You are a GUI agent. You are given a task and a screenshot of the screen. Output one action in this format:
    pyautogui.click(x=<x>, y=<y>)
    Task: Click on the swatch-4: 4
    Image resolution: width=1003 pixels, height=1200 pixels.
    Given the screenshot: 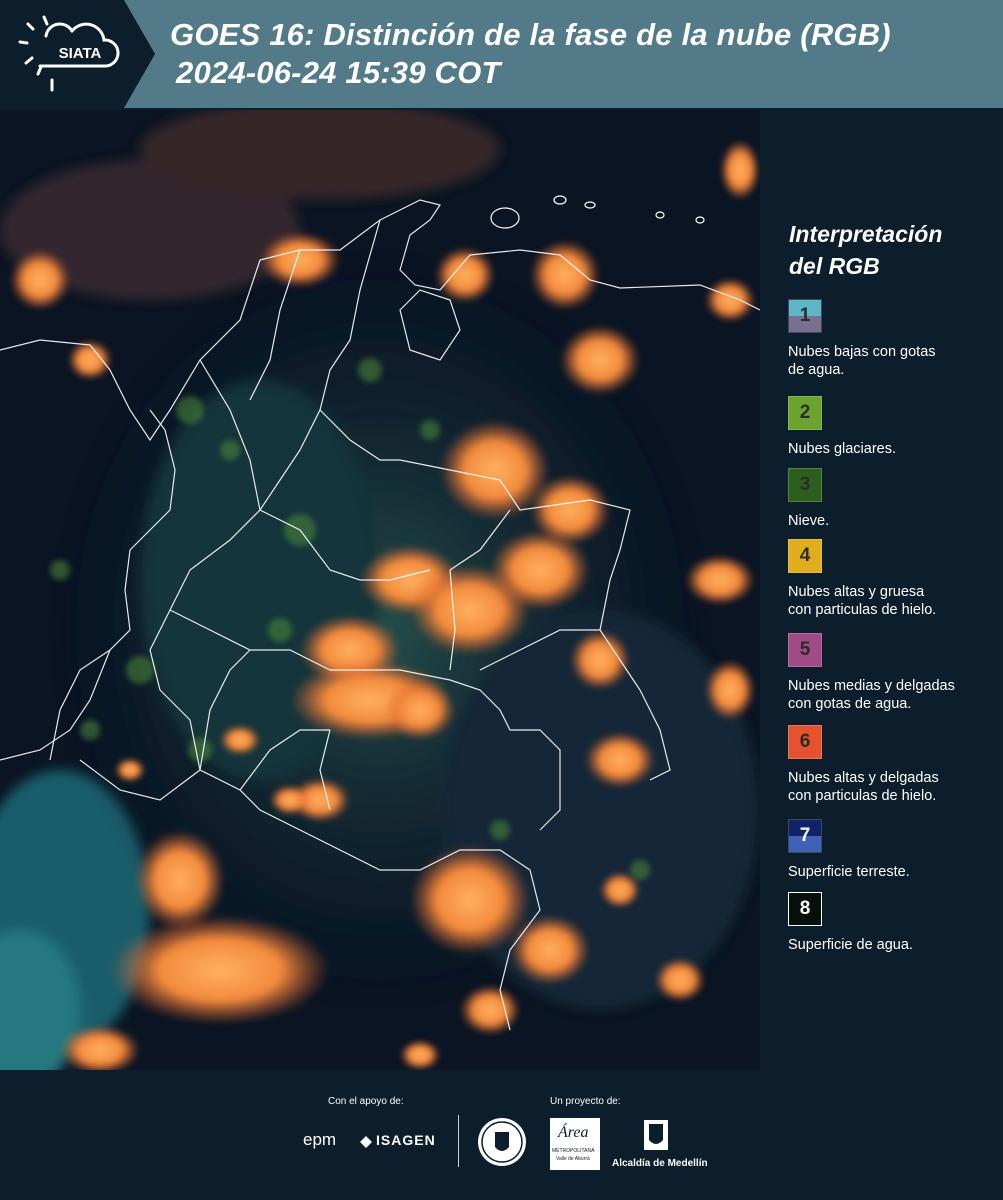 What is the action you would take?
    pyautogui.click(x=805, y=556)
    